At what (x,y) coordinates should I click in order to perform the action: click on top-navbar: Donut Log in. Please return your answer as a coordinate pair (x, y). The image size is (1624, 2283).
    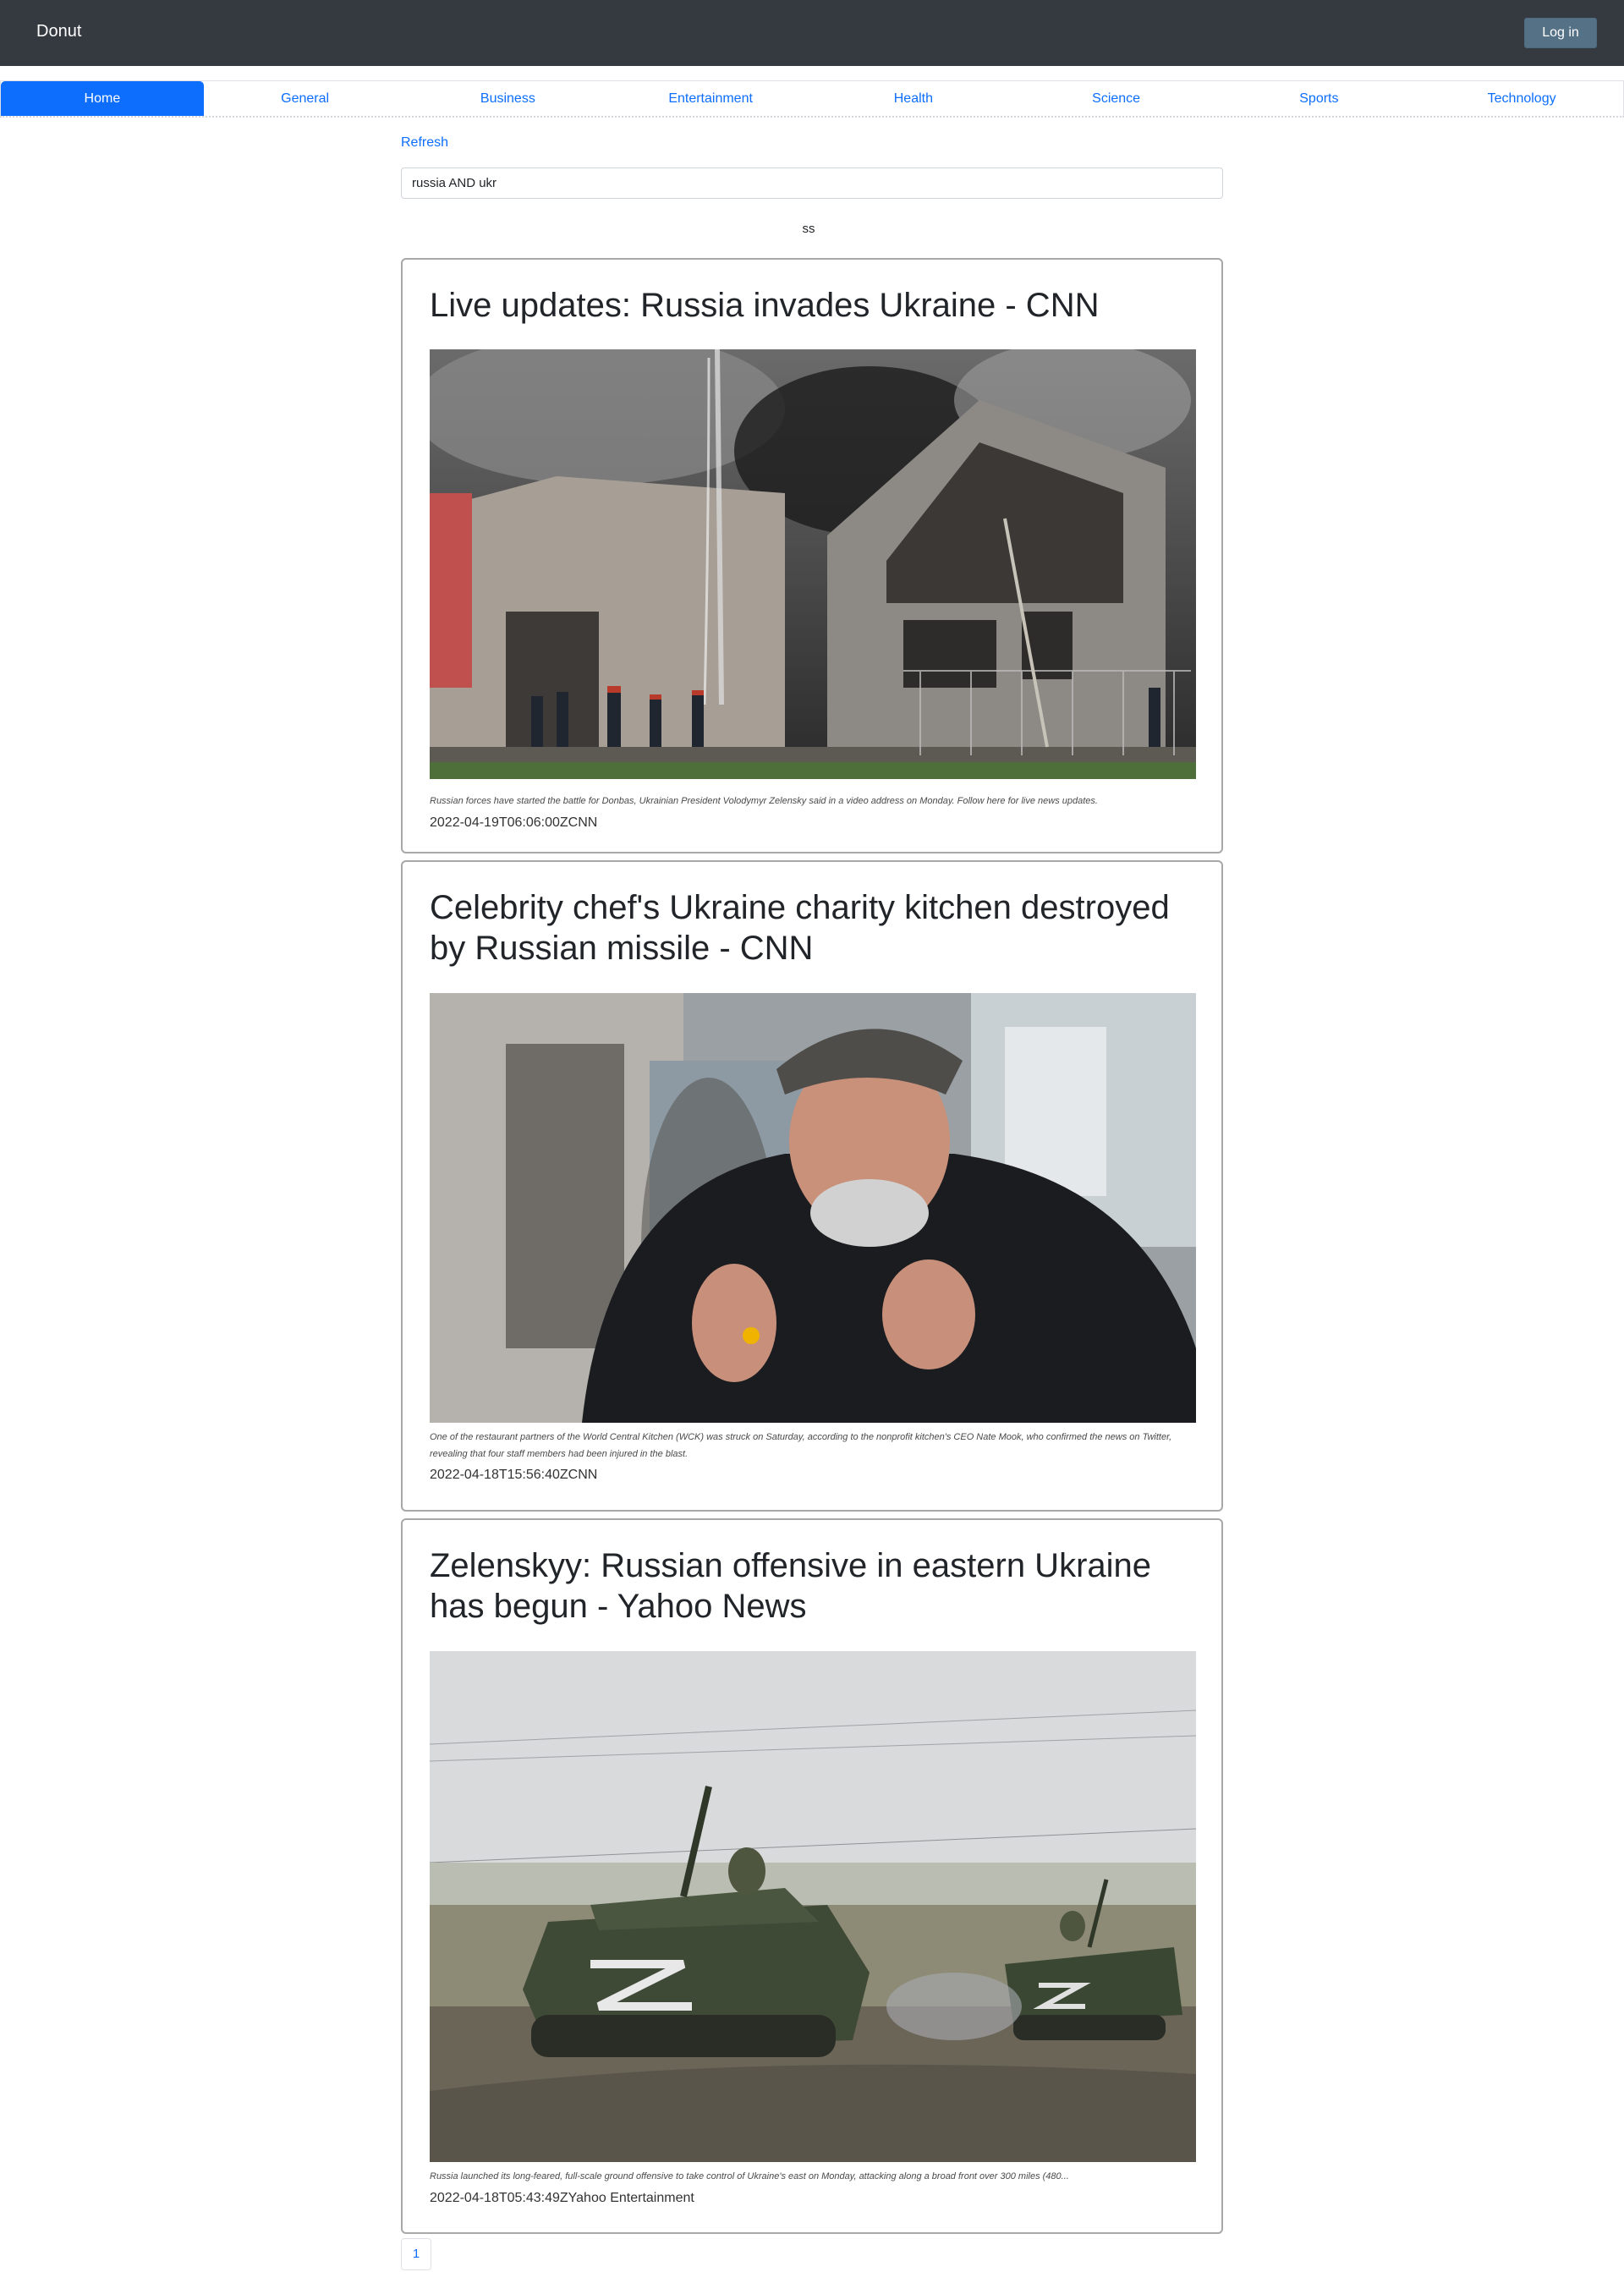
    Looking at the image, I should click on (812, 33).